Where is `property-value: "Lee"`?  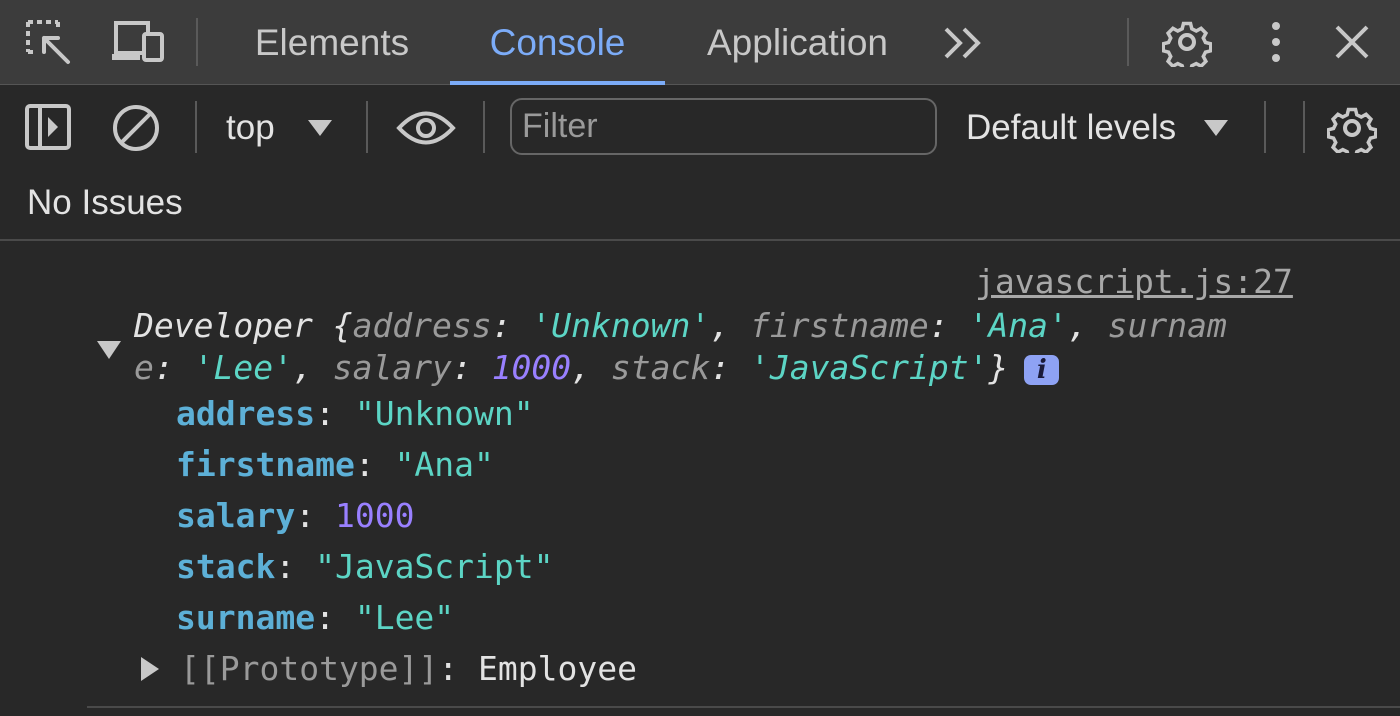
property-value: "Lee" is located at coordinates (404, 617).